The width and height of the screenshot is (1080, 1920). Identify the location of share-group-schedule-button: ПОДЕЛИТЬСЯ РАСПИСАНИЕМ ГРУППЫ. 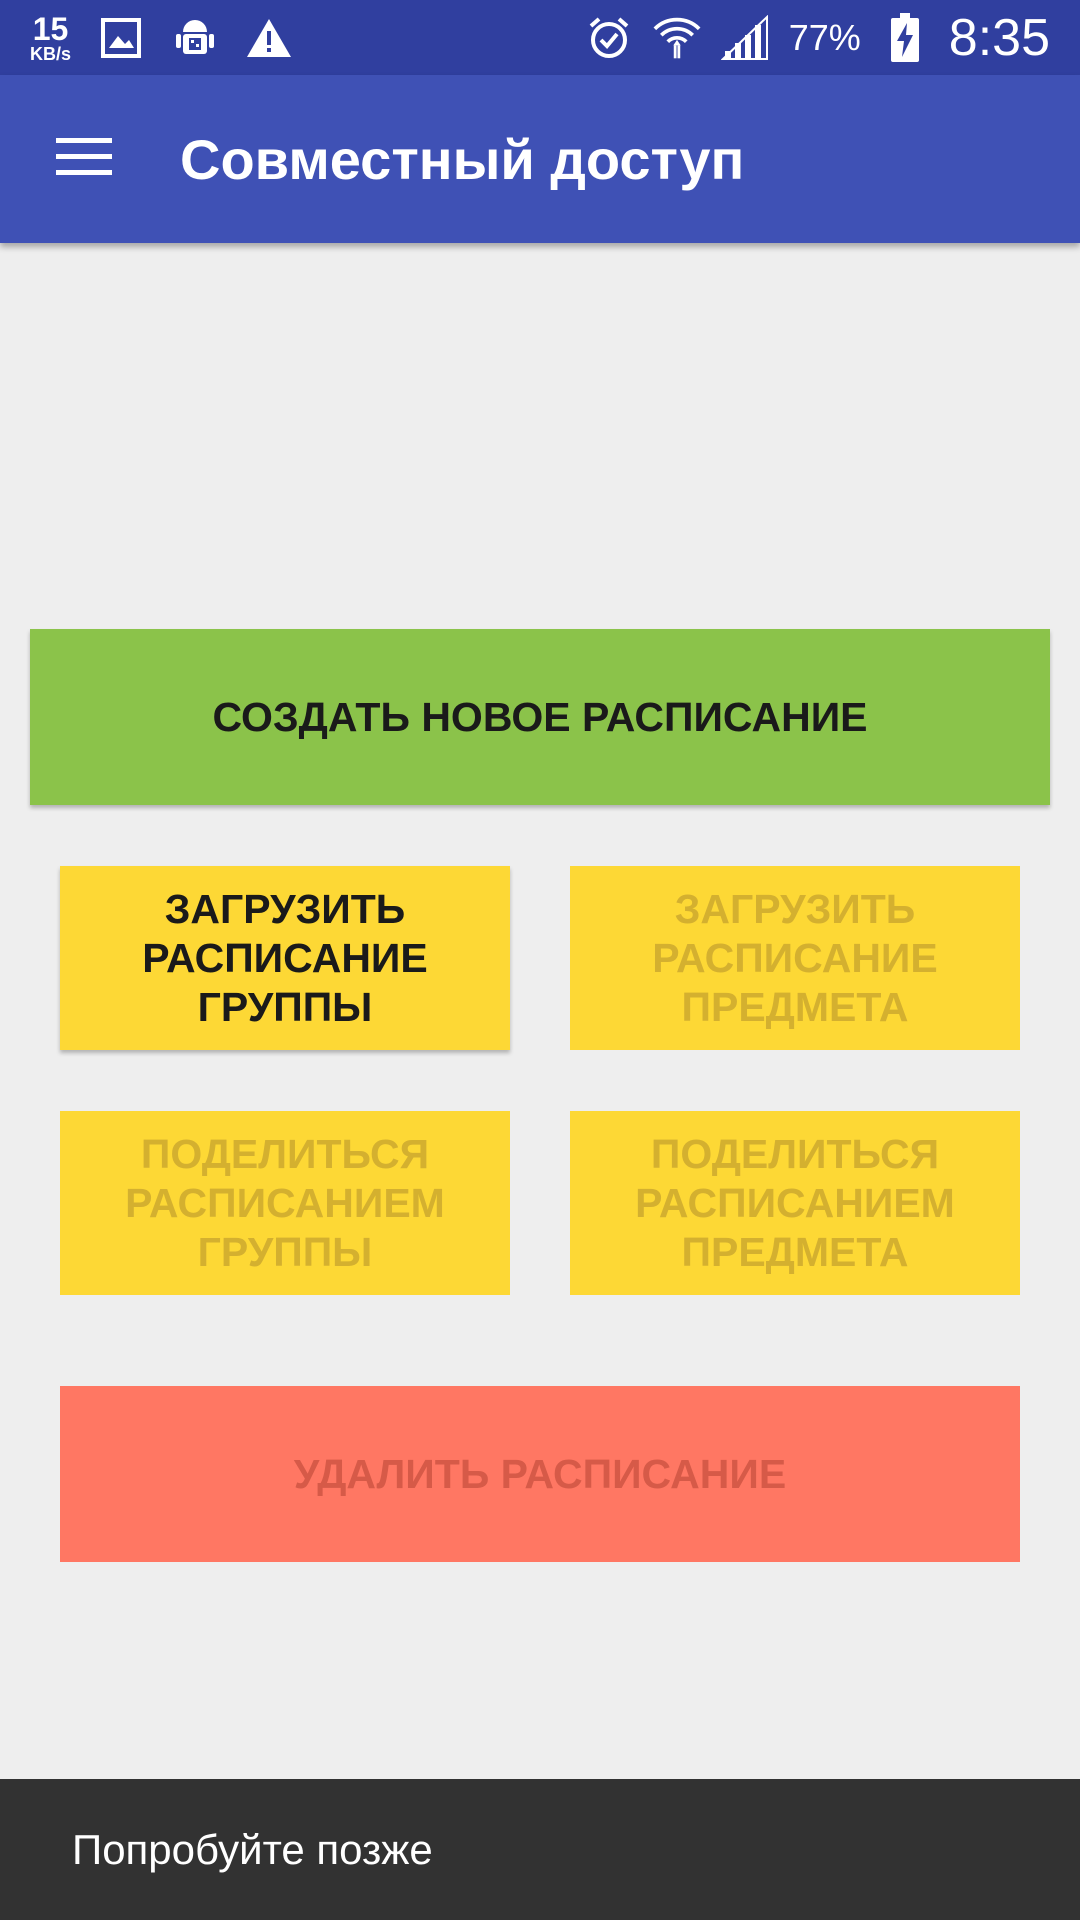
(285, 1203).